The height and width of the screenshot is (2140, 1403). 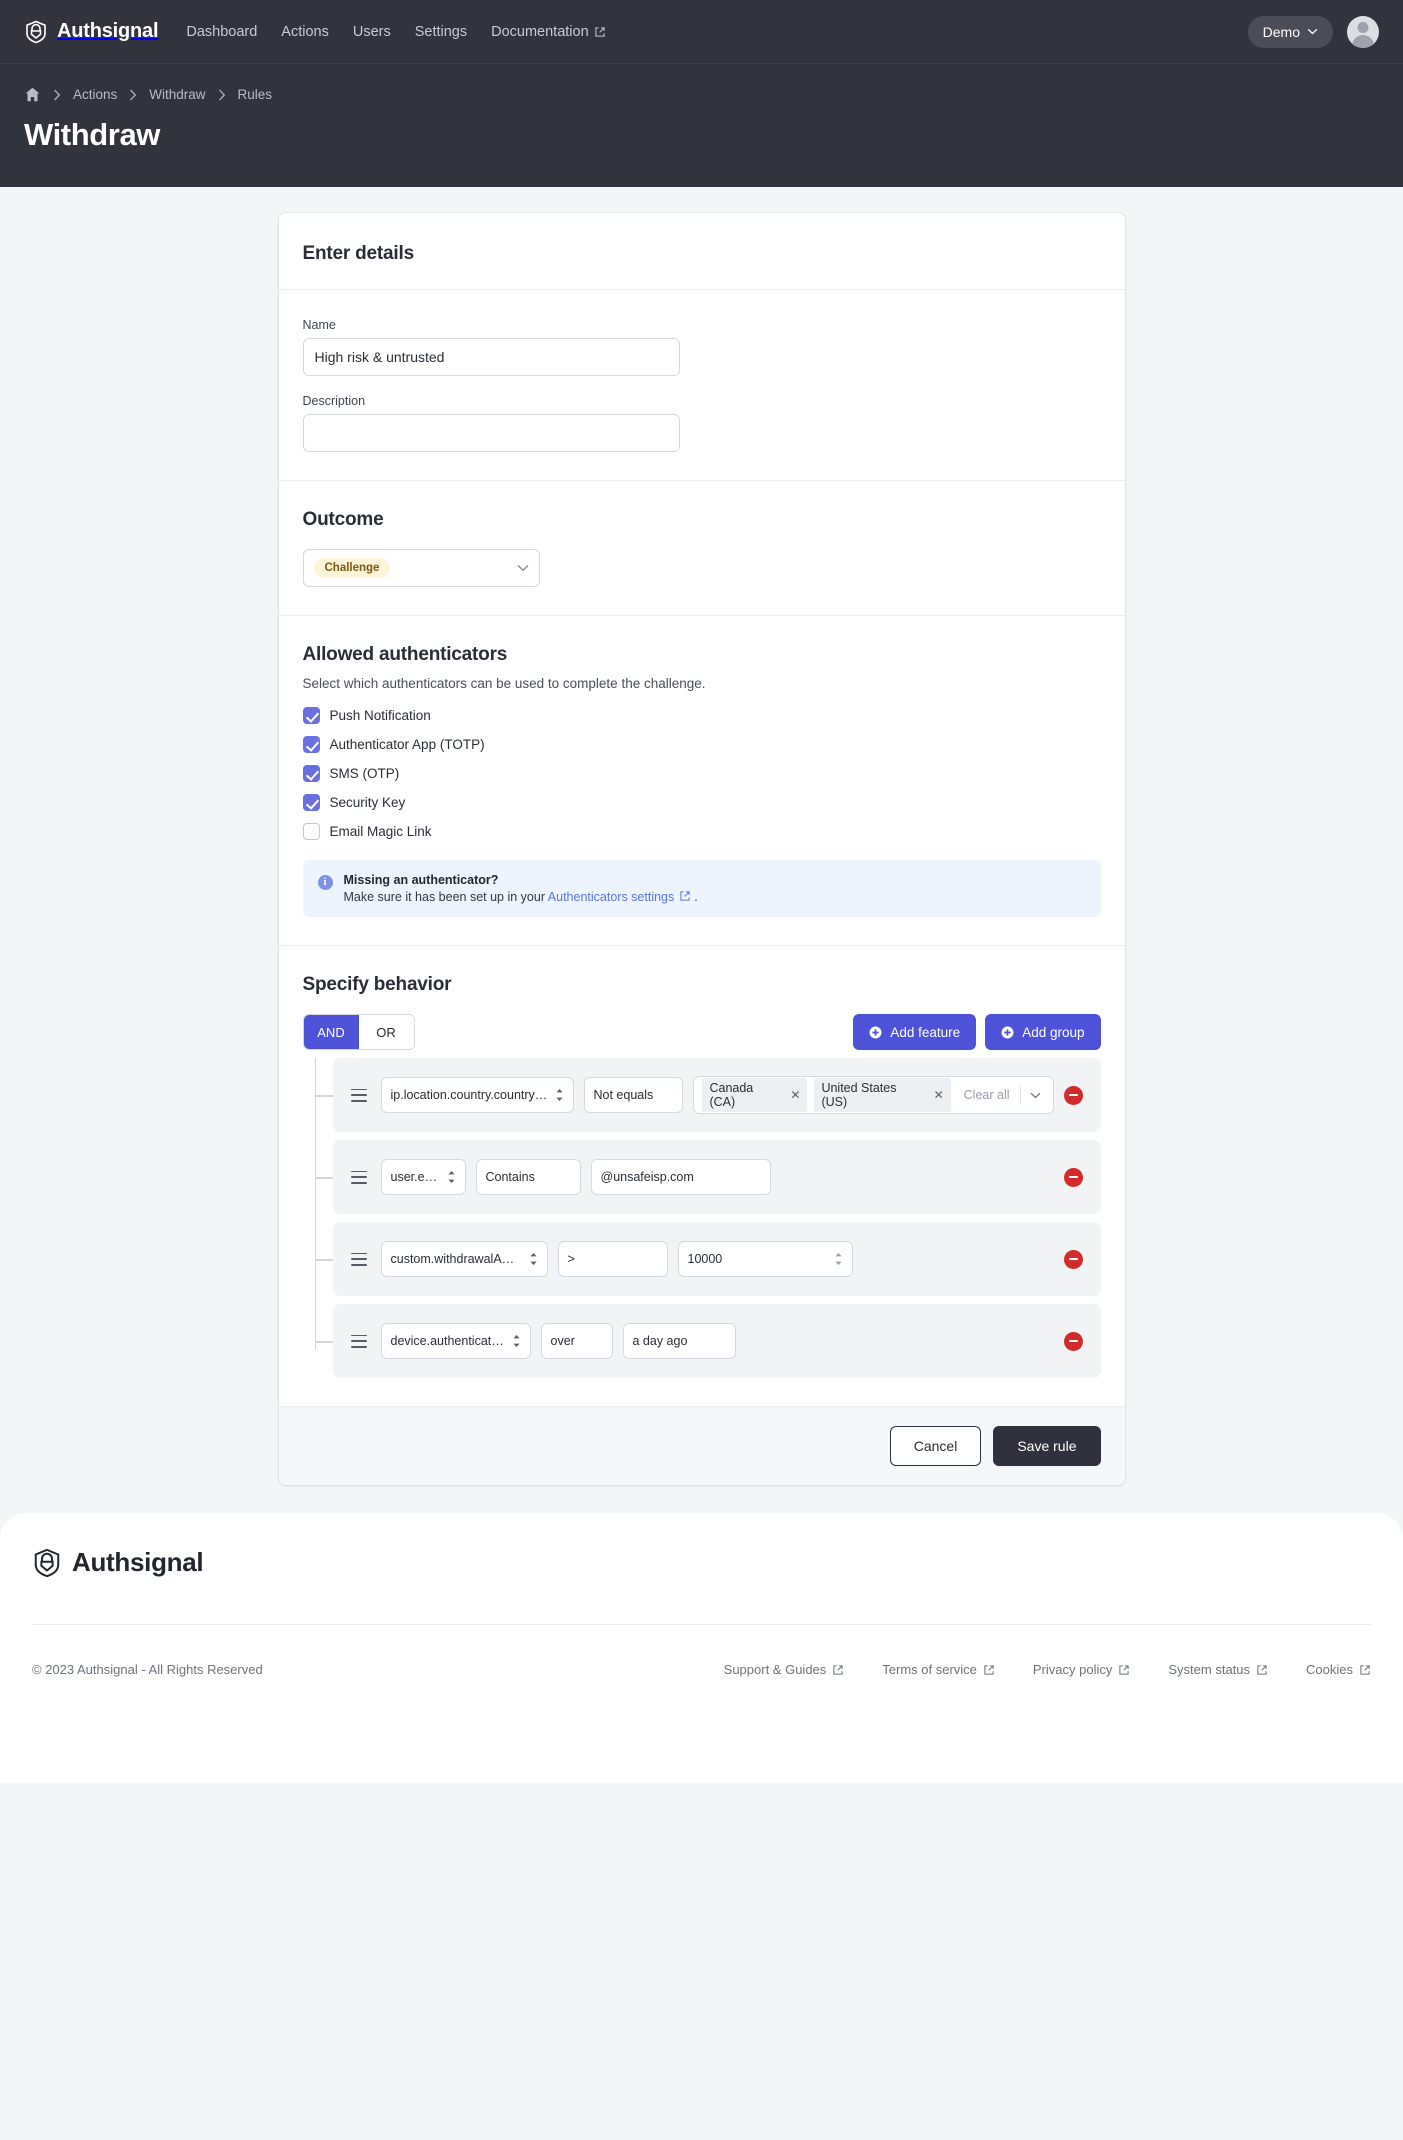 I want to click on rule-field-select: ip.location.country.countryCode, so click(x=477, y=1095).